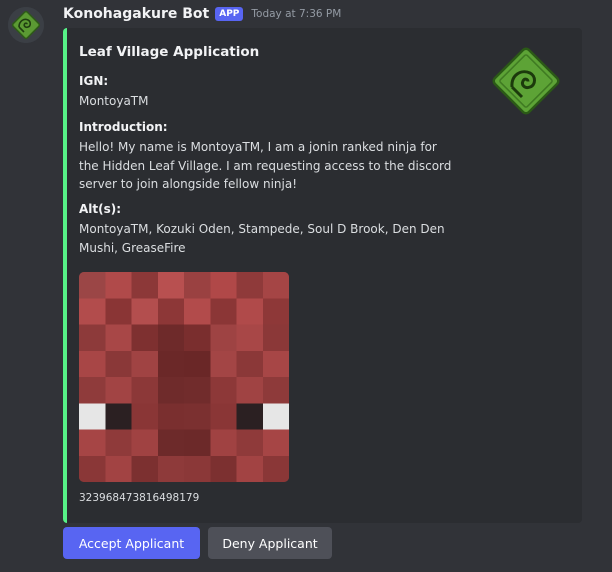  I want to click on accept-applicant-button: Accept Applicant, so click(131, 543).